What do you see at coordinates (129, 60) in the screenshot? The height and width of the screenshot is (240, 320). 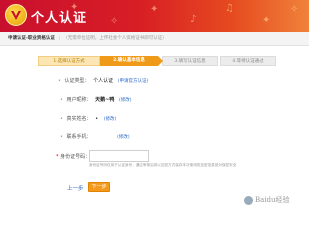 I see `step-label: 2.确认基本信息` at bounding box center [129, 60].